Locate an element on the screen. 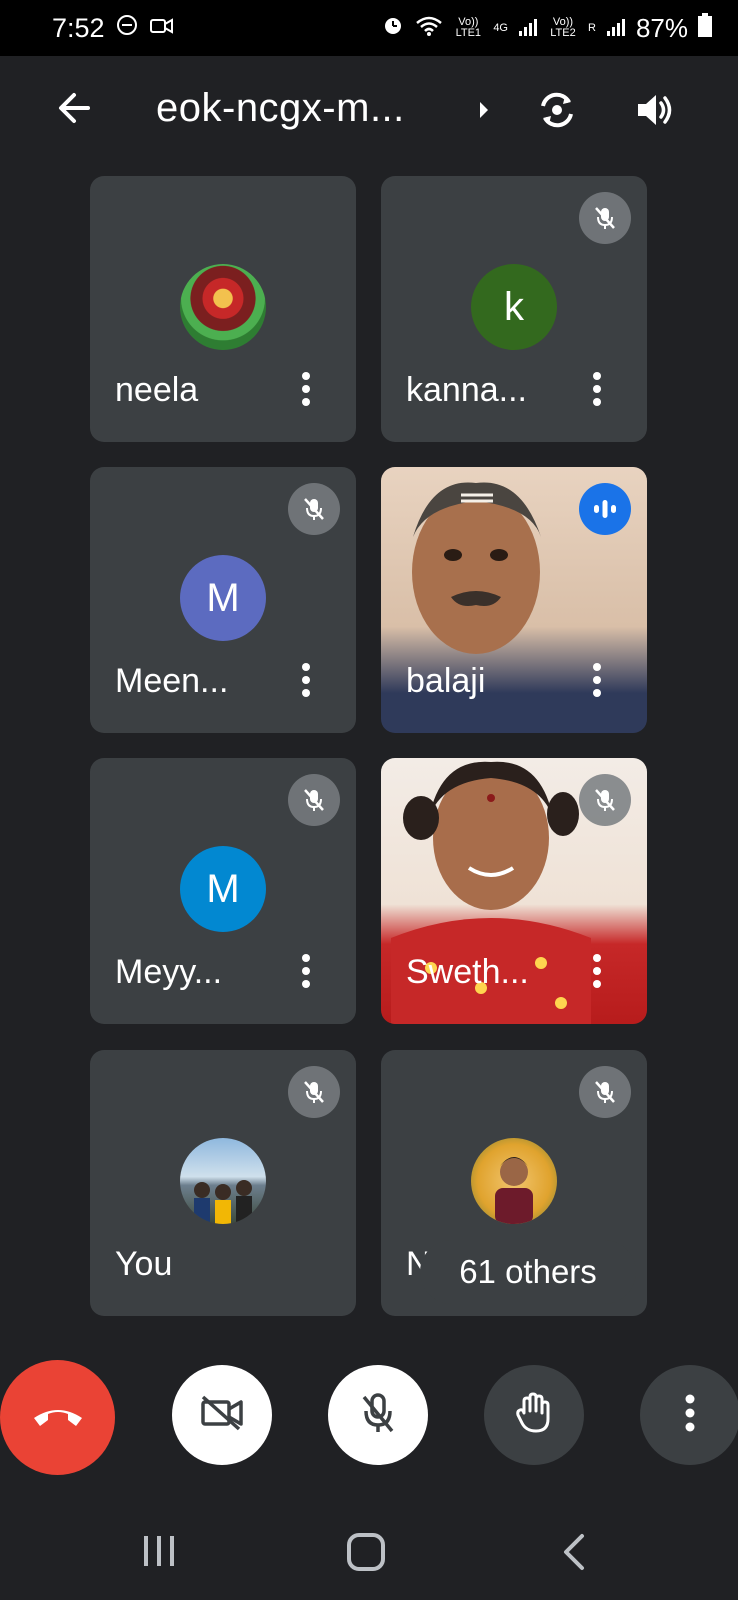 The width and height of the screenshot is (738, 1600). avatar-letter: k is located at coordinates (514, 306).